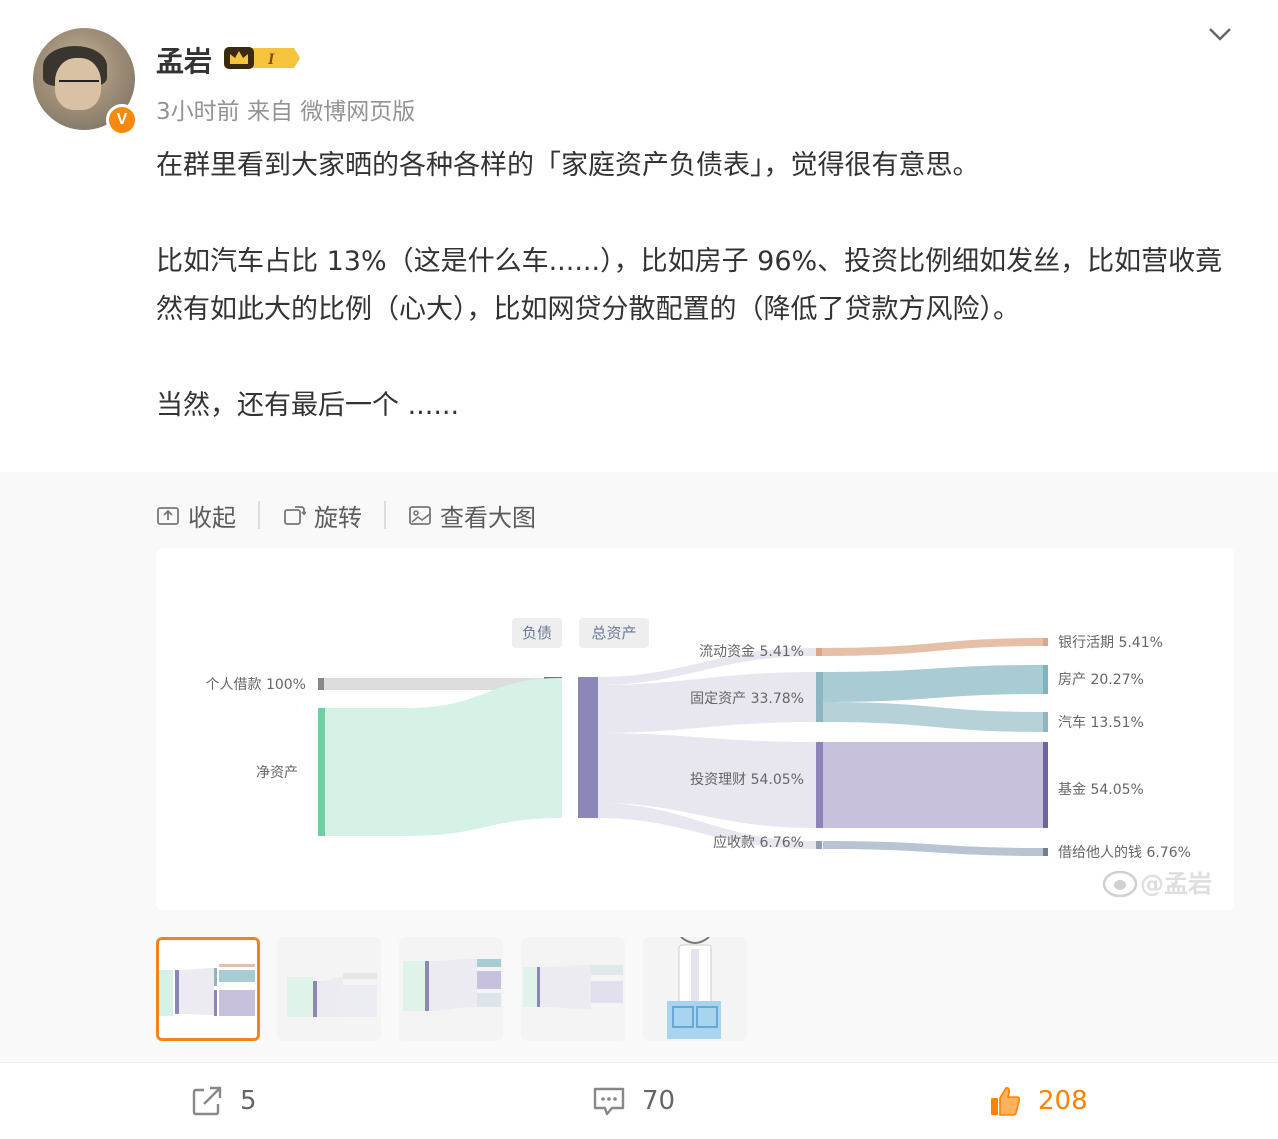 The image size is (1278, 1139). Describe the element at coordinates (338, 517) in the screenshot. I see `rotate-label: 旋转` at that location.